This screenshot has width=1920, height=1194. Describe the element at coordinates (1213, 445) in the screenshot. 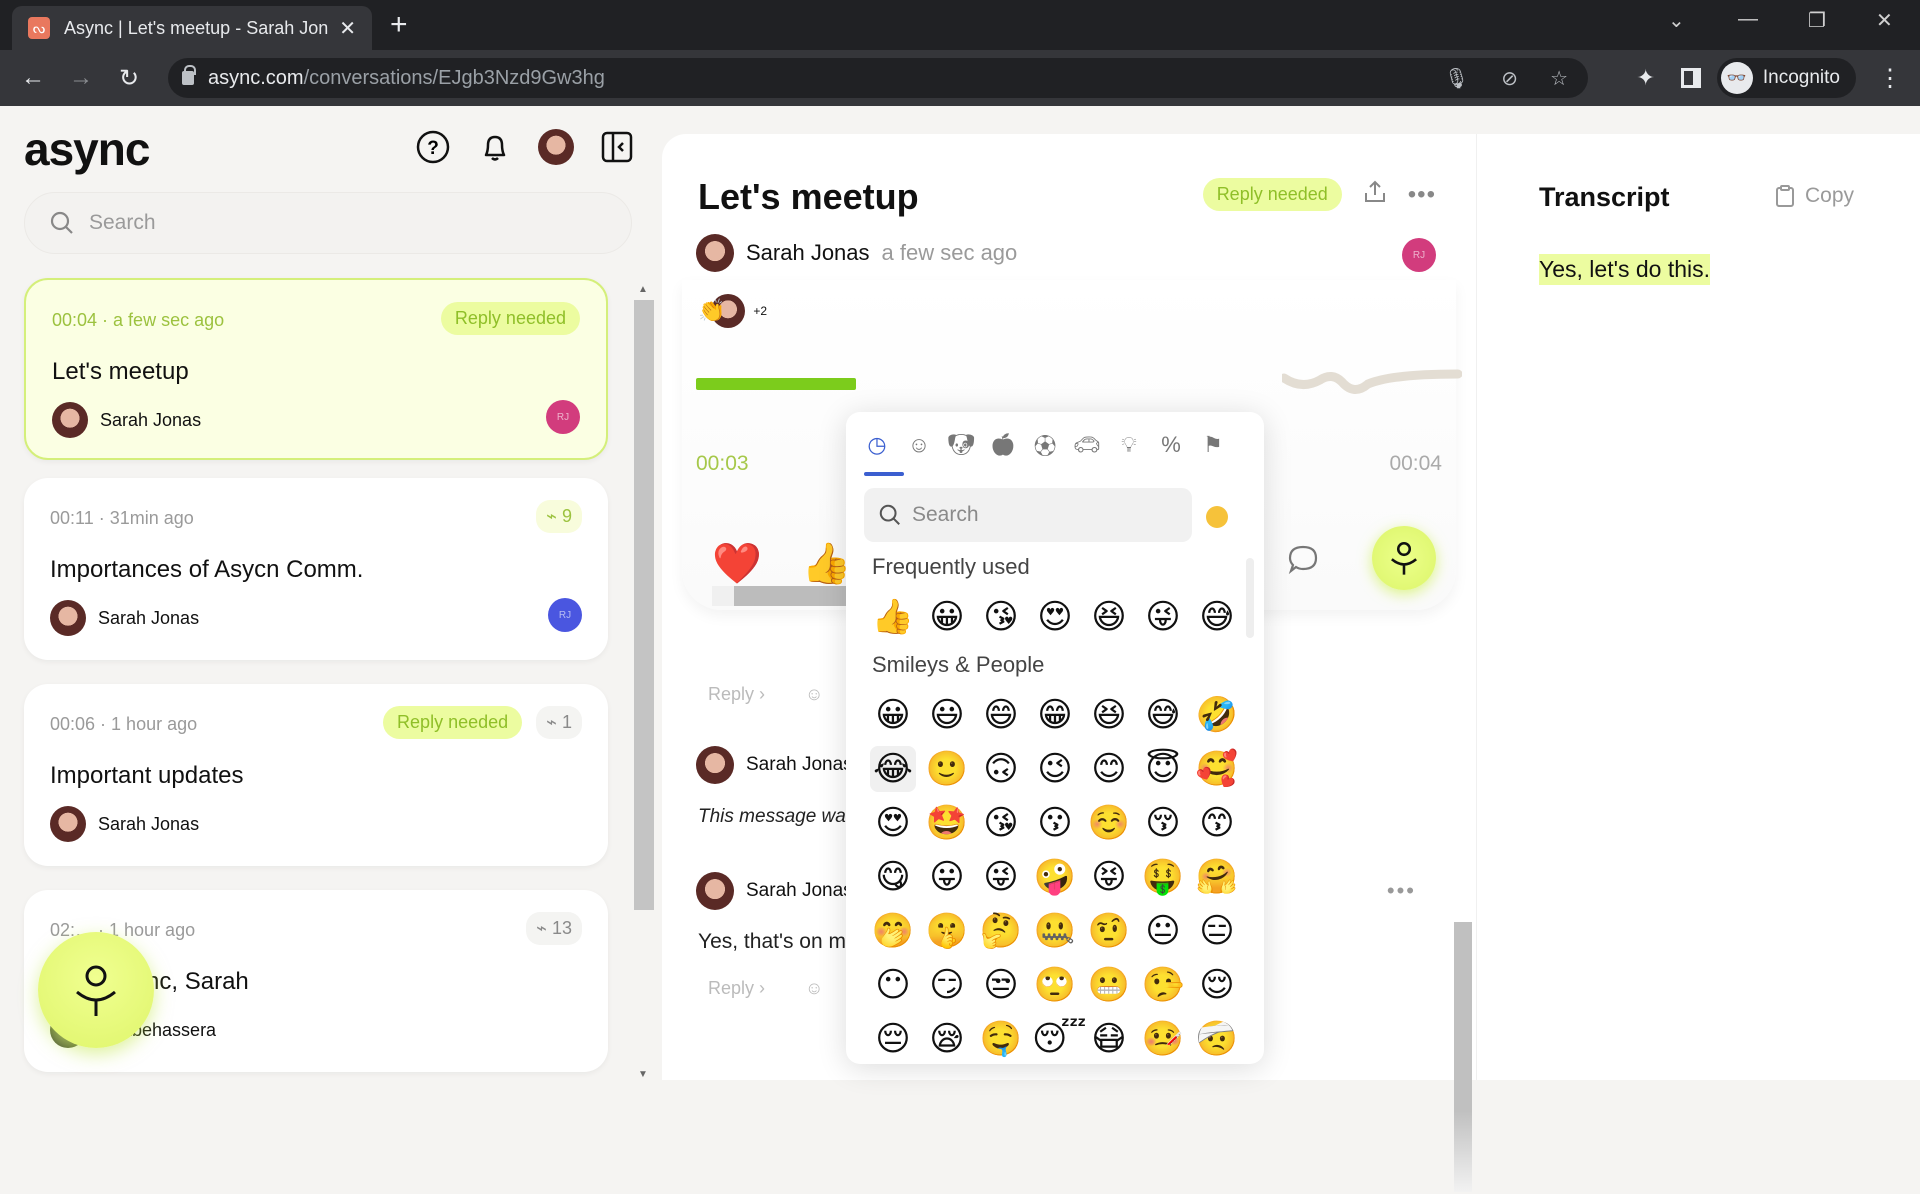

I see `flags-category-icon: ⚑` at that location.